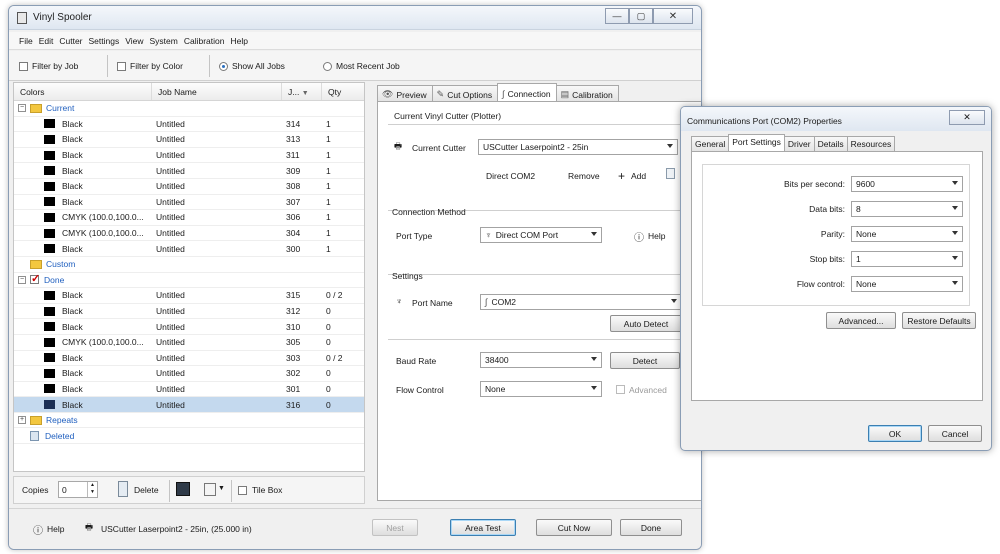 This screenshot has width=1000, height=554. I want to click on column-job-name: Job Name, so click(217, 91).